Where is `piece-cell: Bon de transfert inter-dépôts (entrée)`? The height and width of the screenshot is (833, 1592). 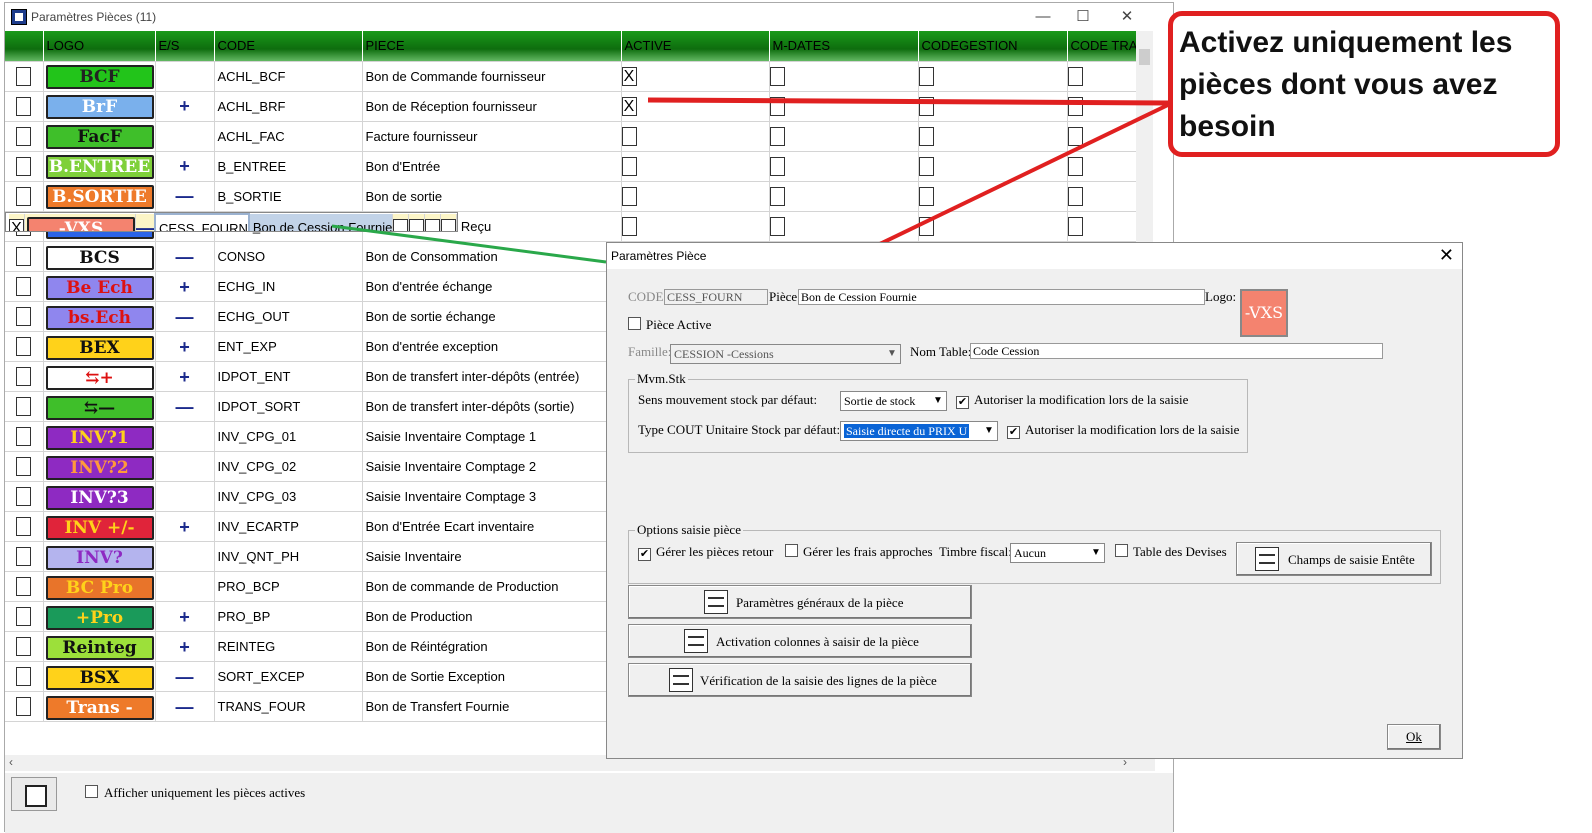
piece-cell: Bon de transfert inter-dépôts (entrée) is located at coordinates (492, 376).